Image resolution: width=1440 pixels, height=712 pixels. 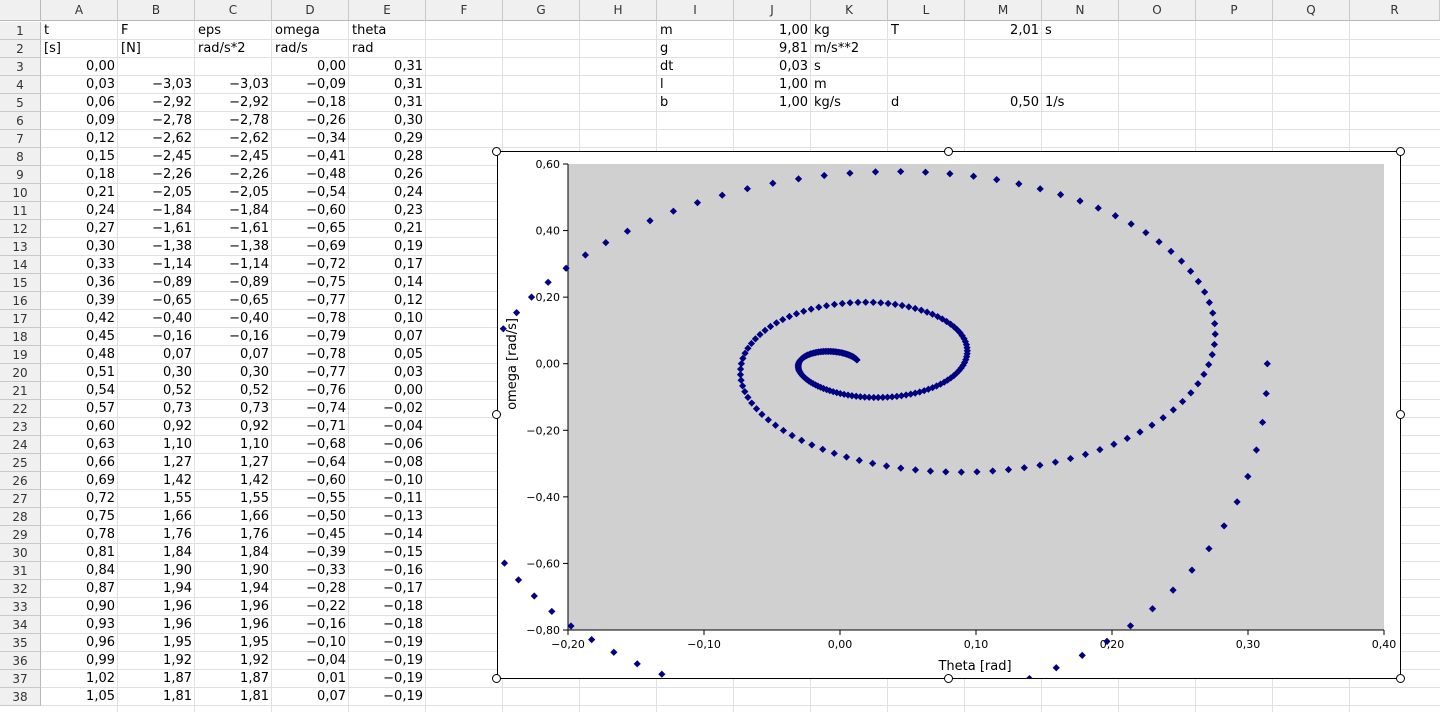 What do you see at coordinates (233, 10) in the screenshot?
I see `column-header-c: C` at bounding box center [233, 10].